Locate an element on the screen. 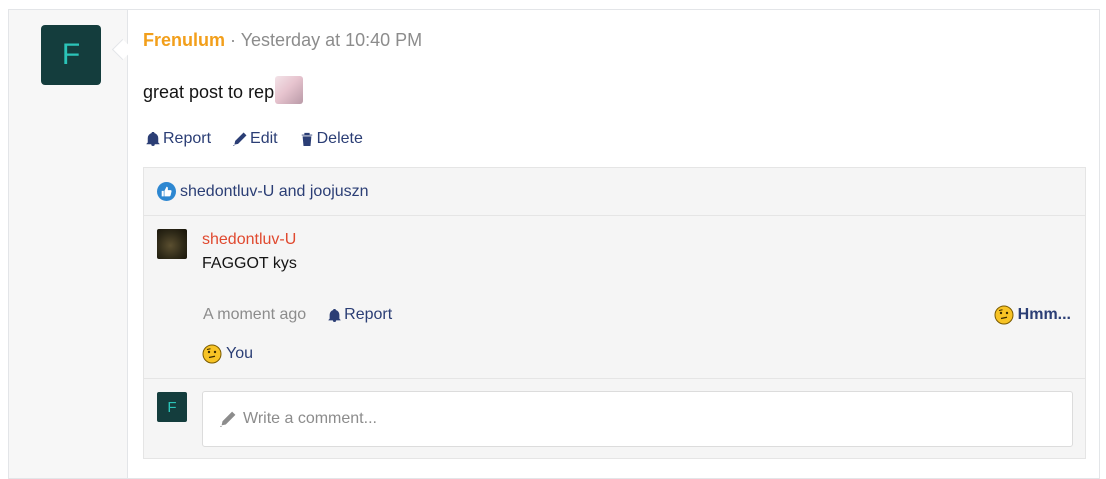  author-avatar: F is located at coordinates (71, 55).